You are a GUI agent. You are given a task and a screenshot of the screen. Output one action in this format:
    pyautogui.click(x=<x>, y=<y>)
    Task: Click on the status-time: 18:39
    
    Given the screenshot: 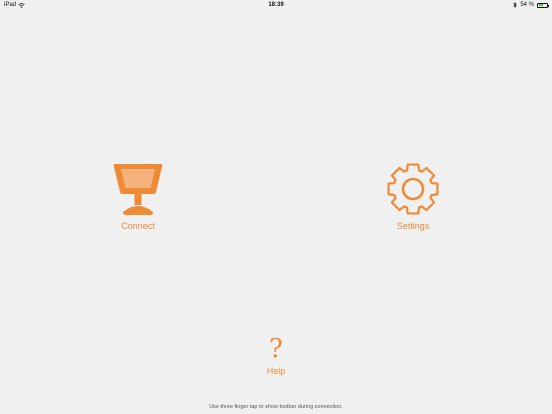 What is the action you would take?
    pyautogui.click(x=276, y=5)
    